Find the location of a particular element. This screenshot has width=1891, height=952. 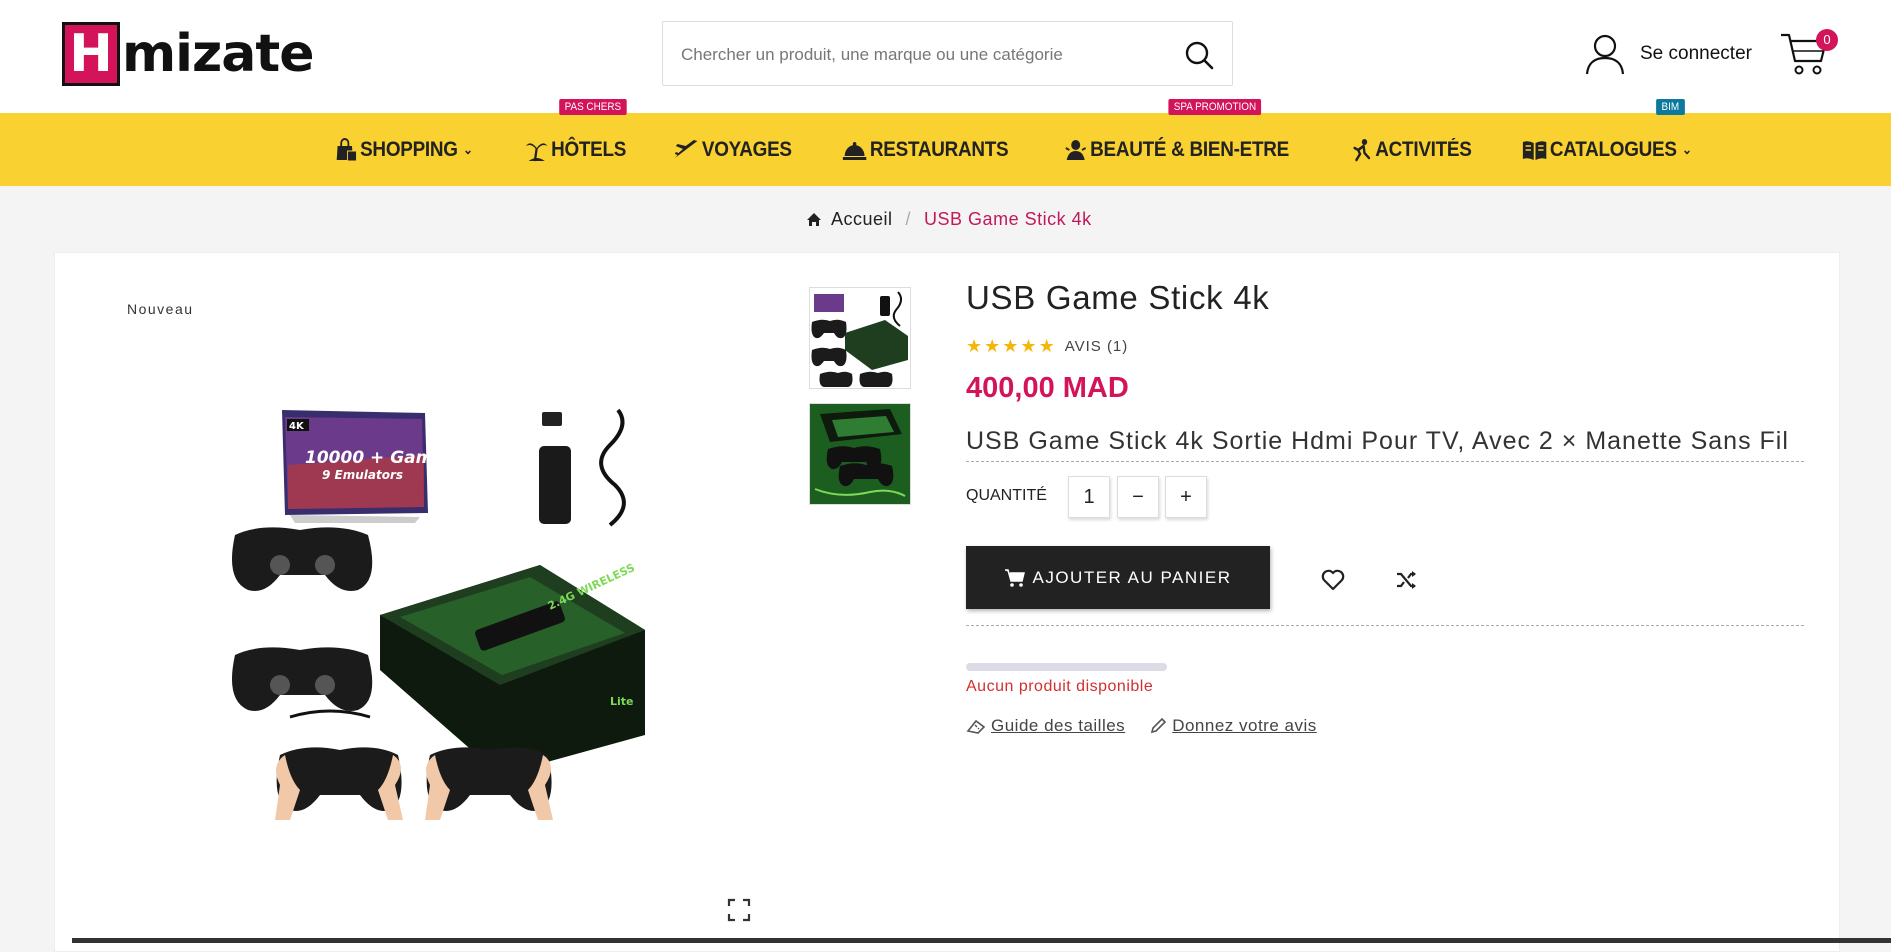

nav-label: HÔTELS is located at coordinates (589, 149).